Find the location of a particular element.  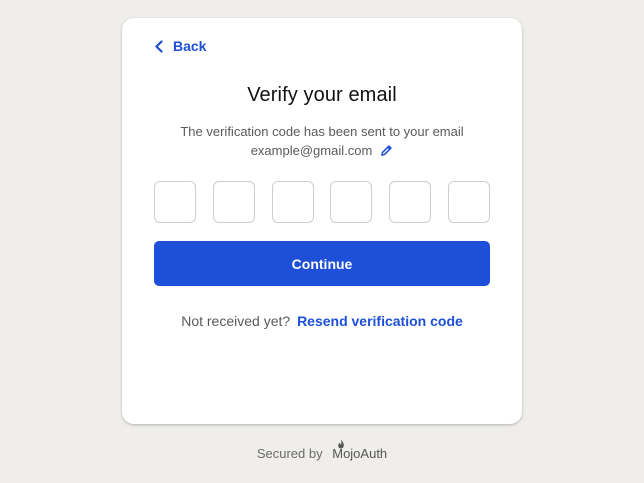

resend-code-link: Resend verification code is located at coordinates (380, 321).